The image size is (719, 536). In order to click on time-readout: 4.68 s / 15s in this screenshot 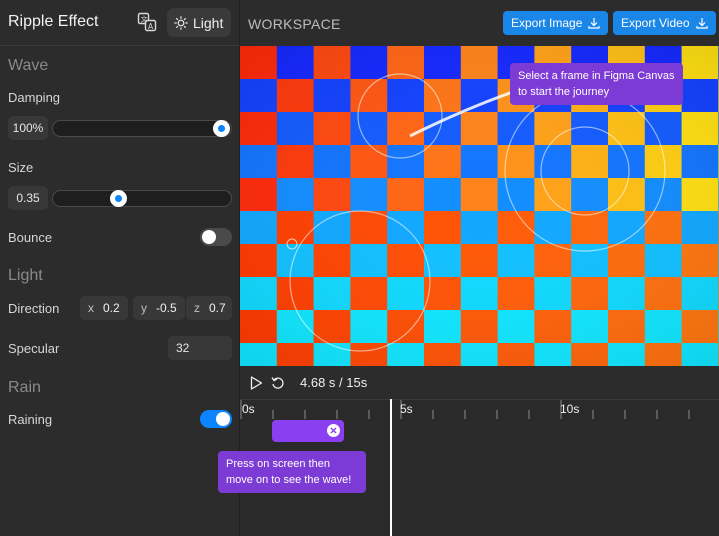, I will do `click(334, 382)`.